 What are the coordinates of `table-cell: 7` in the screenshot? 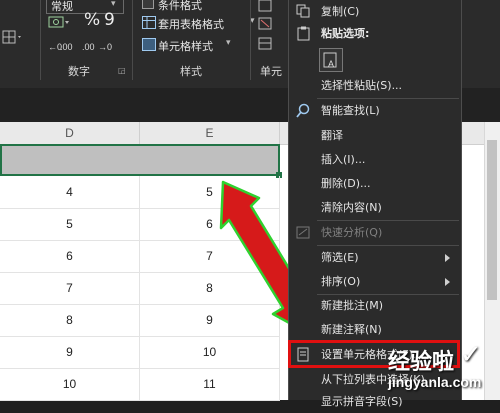 It's located at (70, 288).